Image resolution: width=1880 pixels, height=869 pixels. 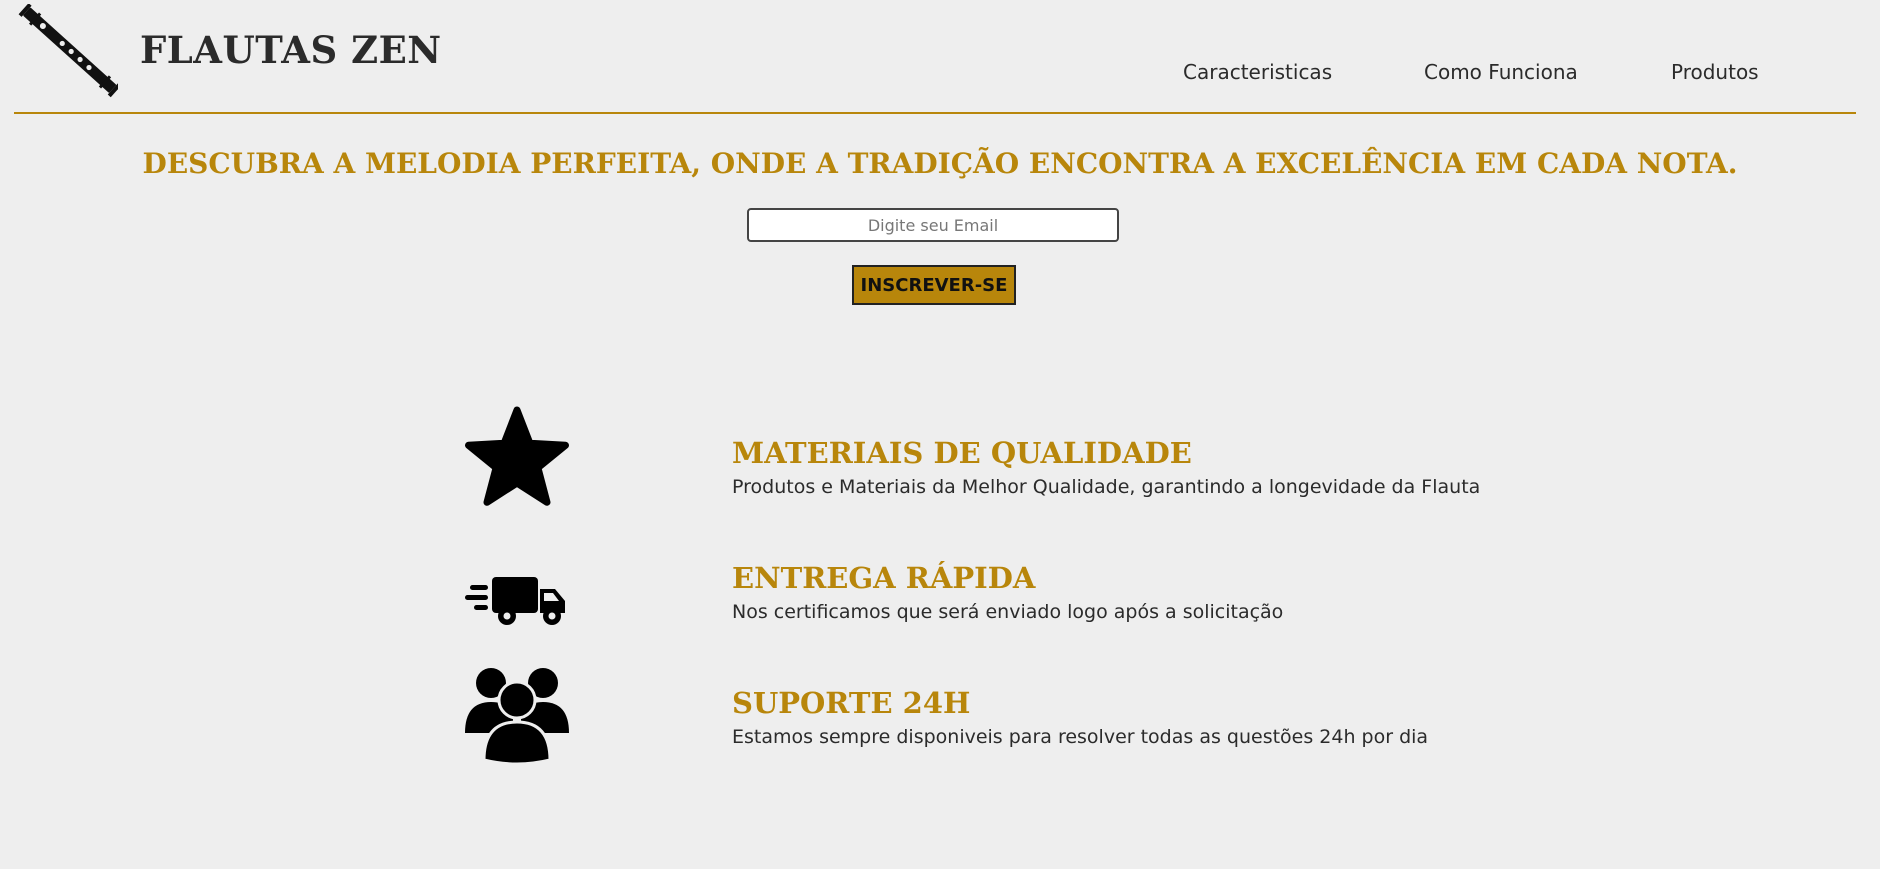 What do you see at coordinates (934, 285) in the screenshot?
I see `subscribe-button: INSCREVER-SE` at bounding box center [934, 285].